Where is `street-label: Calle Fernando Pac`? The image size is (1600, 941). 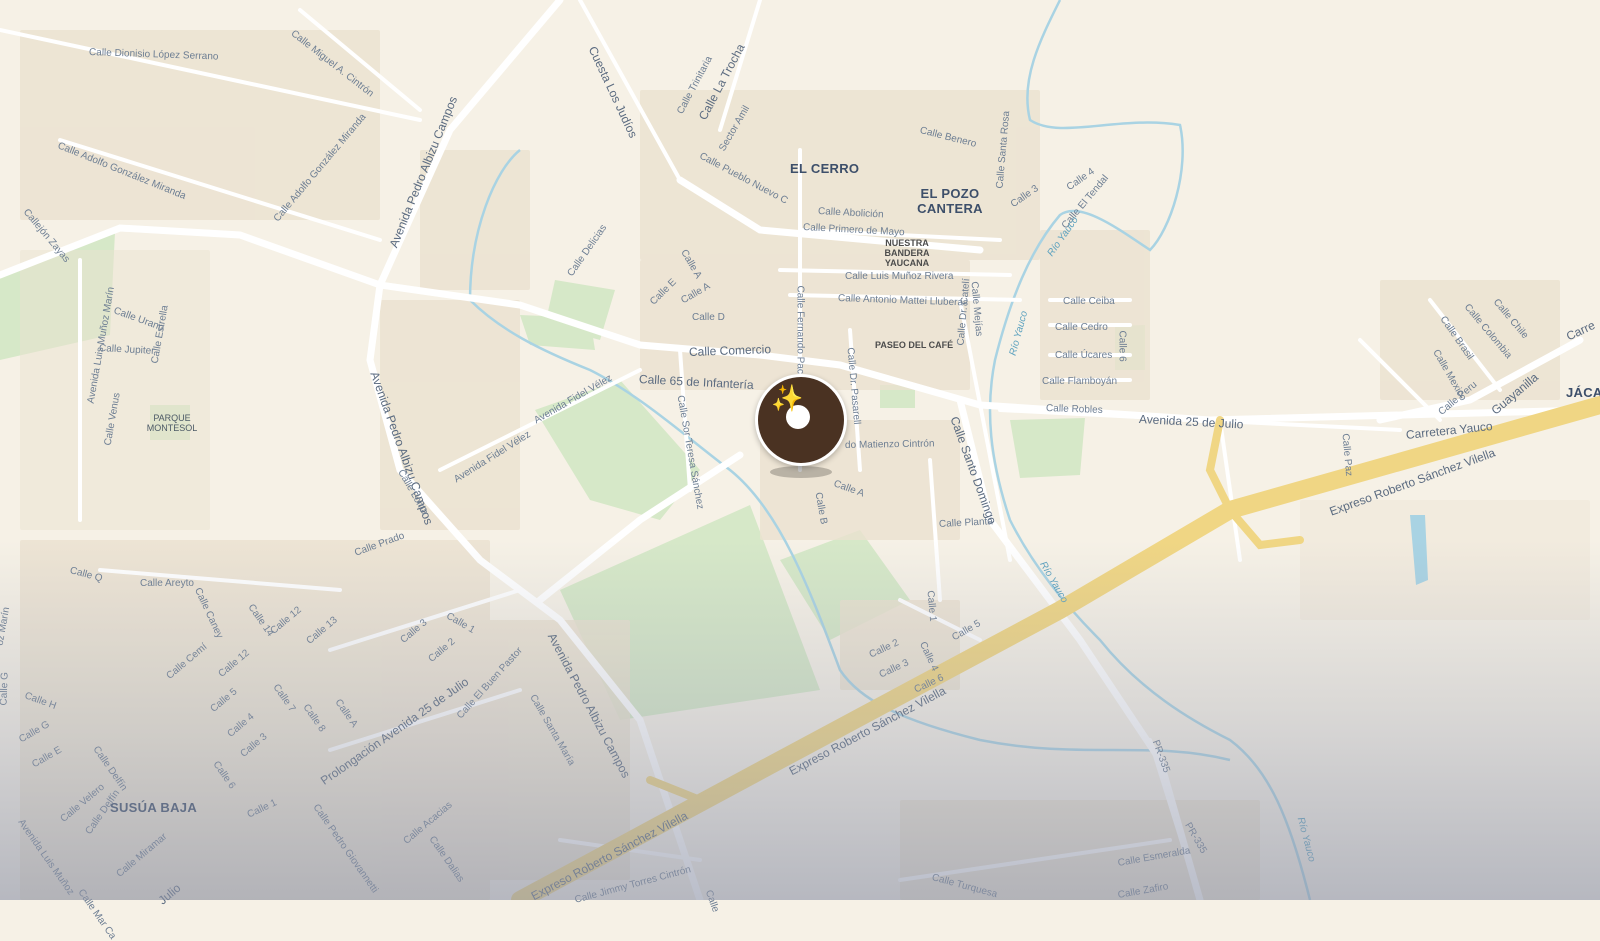
street-label: Calle Fernando Pac is located at coordinates (800, 329).